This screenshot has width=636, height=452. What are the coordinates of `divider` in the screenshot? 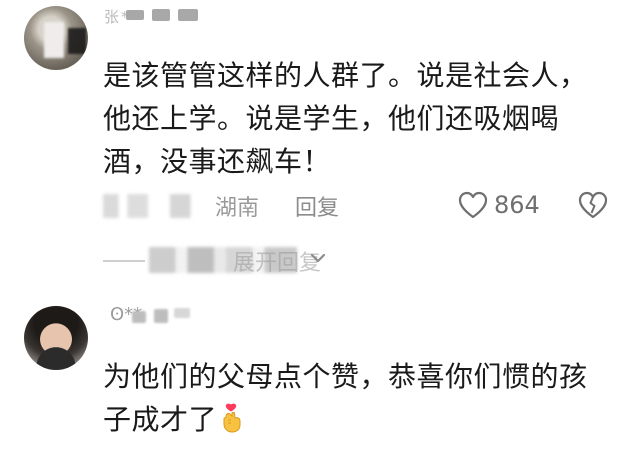 It's located at (124, 261).